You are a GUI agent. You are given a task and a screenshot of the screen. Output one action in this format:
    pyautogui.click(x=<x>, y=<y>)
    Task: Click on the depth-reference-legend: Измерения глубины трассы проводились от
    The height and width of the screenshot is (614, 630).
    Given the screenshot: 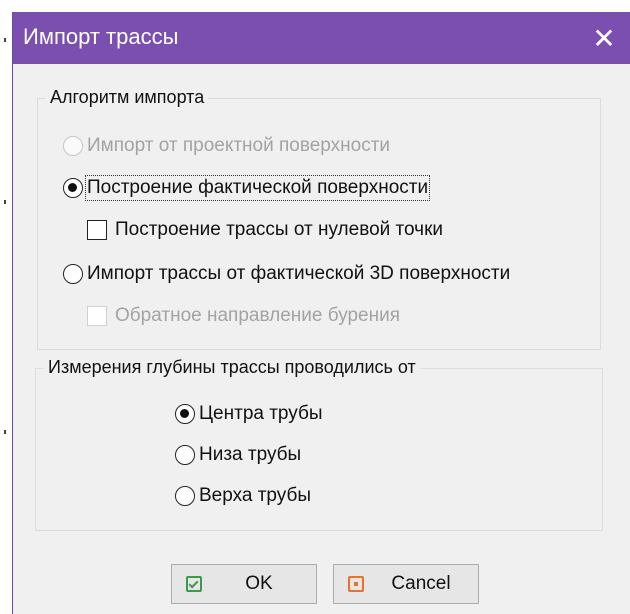 What is the action you would take?
    pyautogui.click(x=232, y=367)
    